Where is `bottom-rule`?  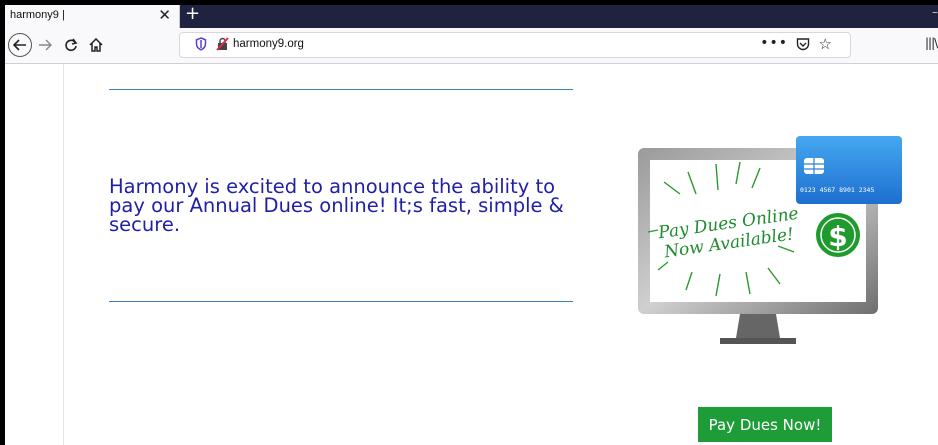 bottom-rule is located at coordinates (341, 301).